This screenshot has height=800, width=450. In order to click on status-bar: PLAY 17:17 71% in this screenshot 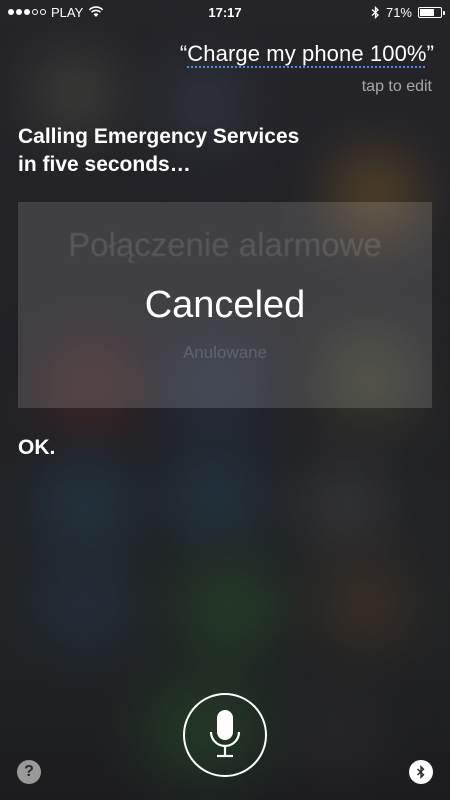, I will do `click(225, 12)`.